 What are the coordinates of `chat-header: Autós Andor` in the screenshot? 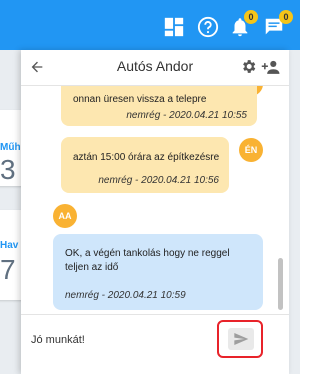 It's located at (155, 68).